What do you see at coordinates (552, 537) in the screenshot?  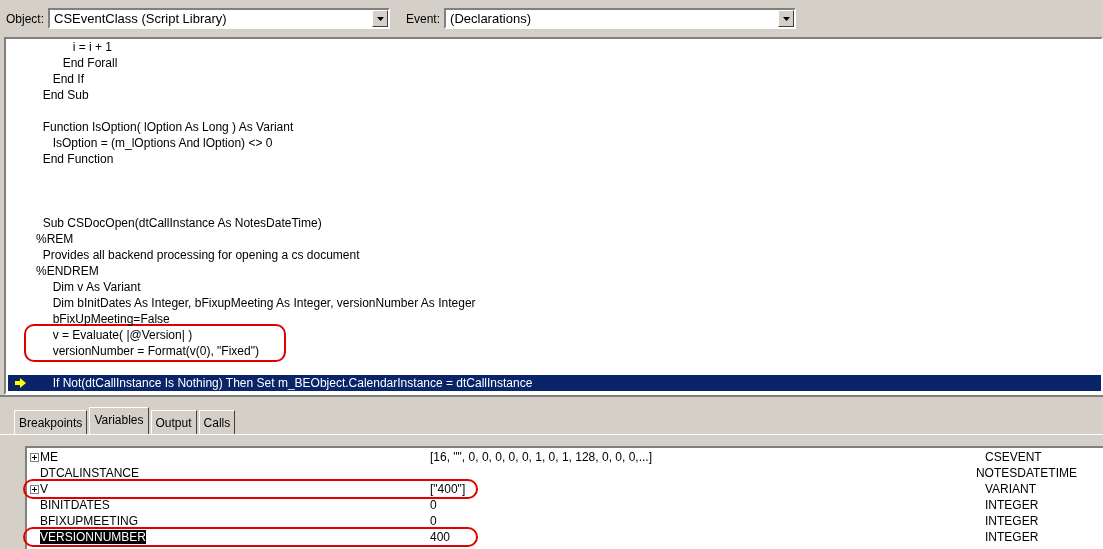 I see `variable-row: VERSIONNUMBER 400 INTEGER` at bounding box center [552, 537].